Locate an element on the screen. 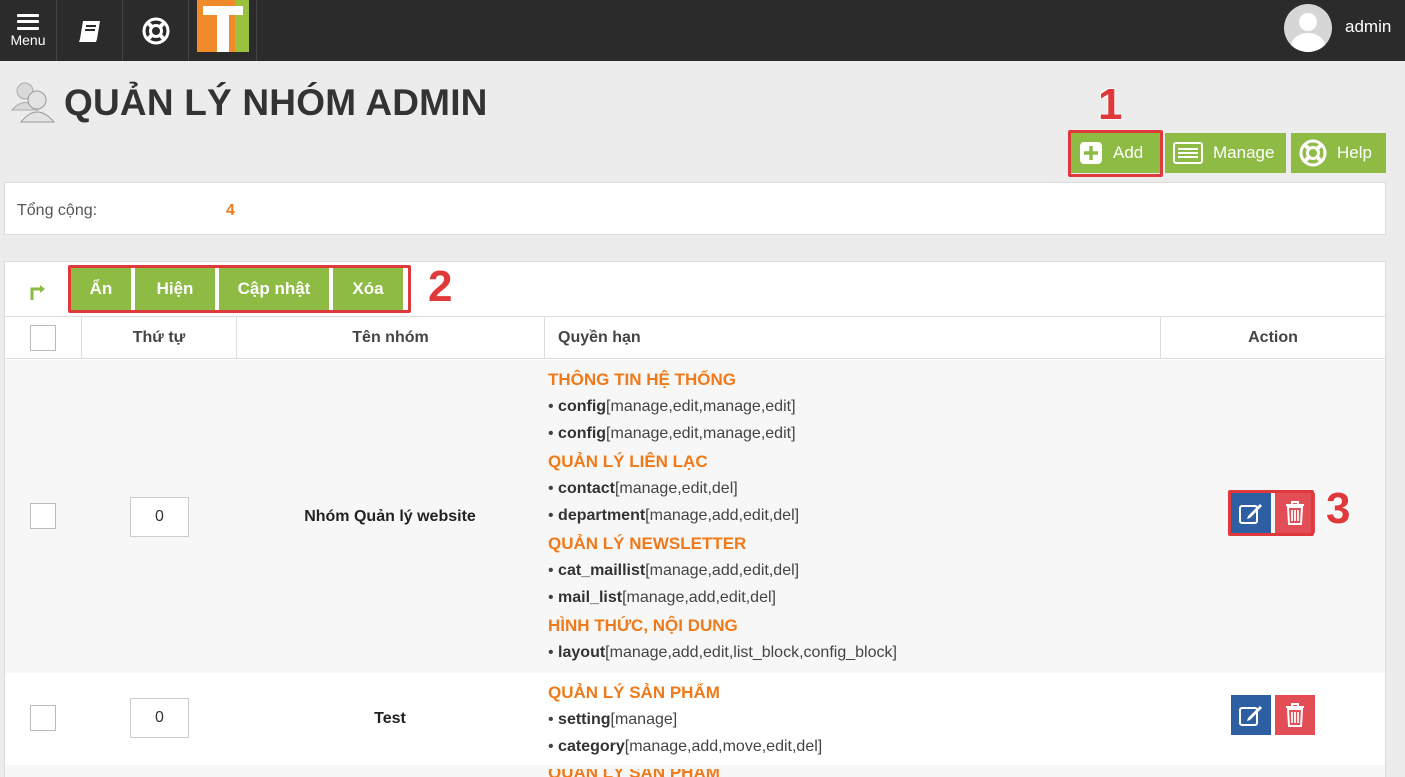 This screenshot has height=777, width=1405. list-icon is located at coordinates (1188, 153).